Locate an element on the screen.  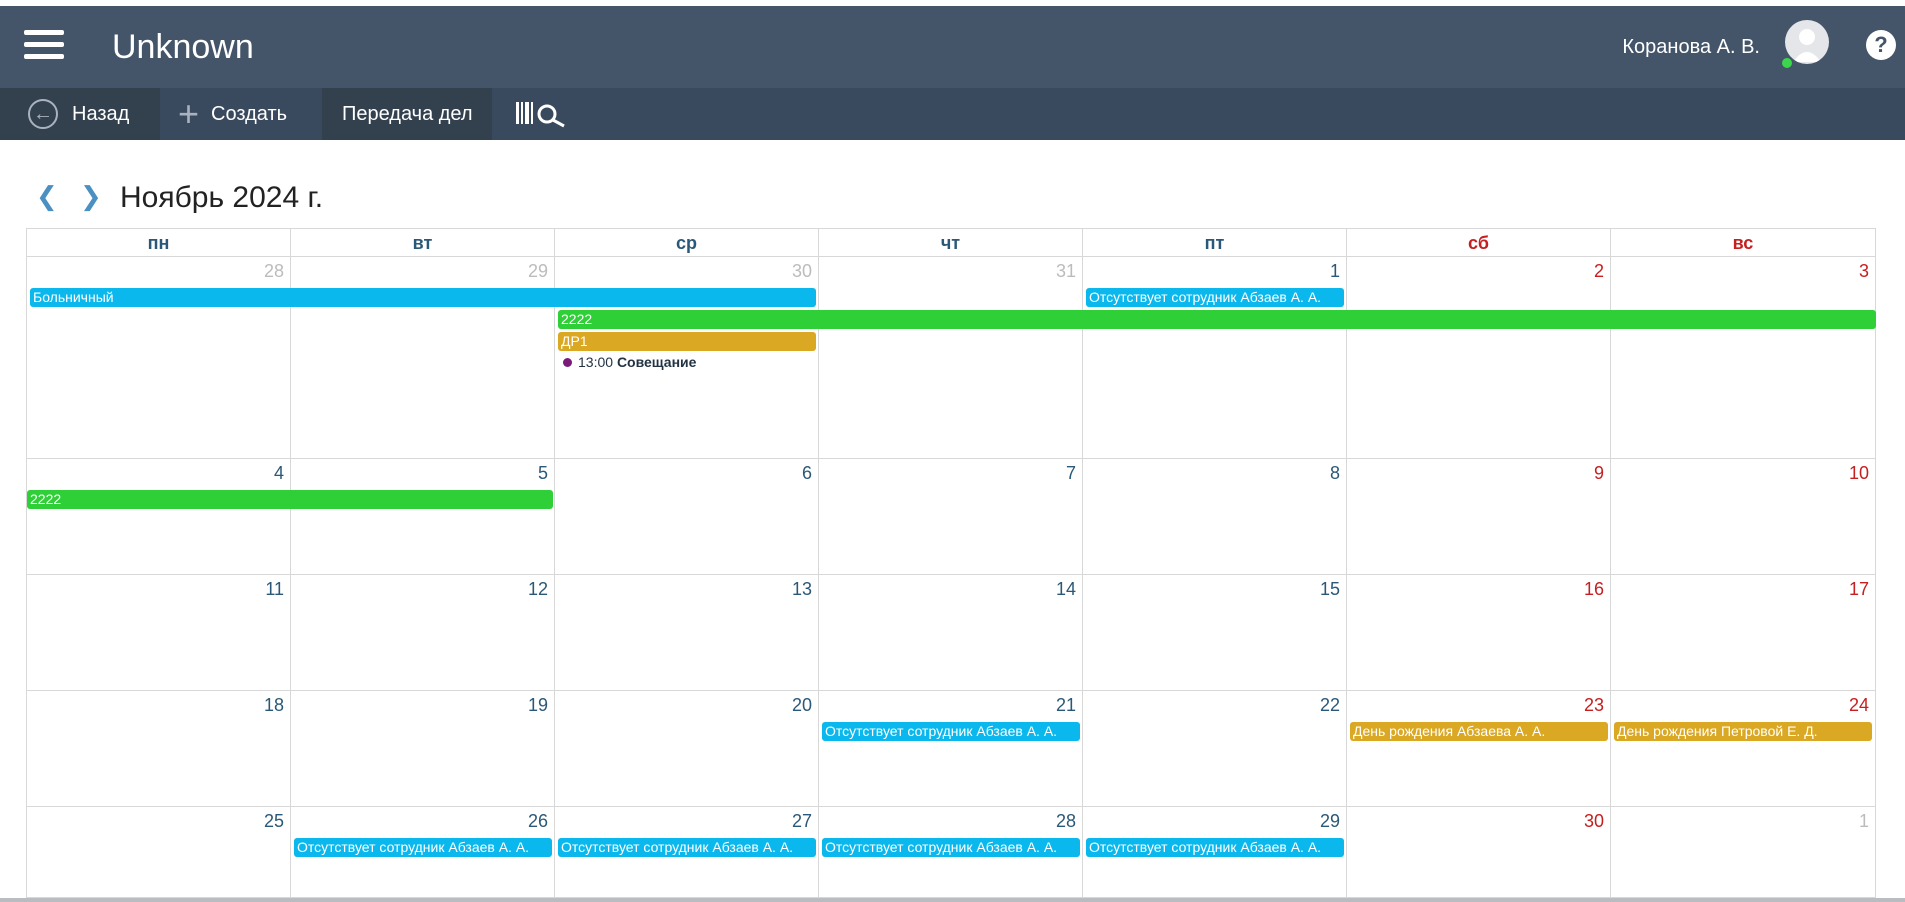
day-number: 26 is located at coordinates (537, 821).